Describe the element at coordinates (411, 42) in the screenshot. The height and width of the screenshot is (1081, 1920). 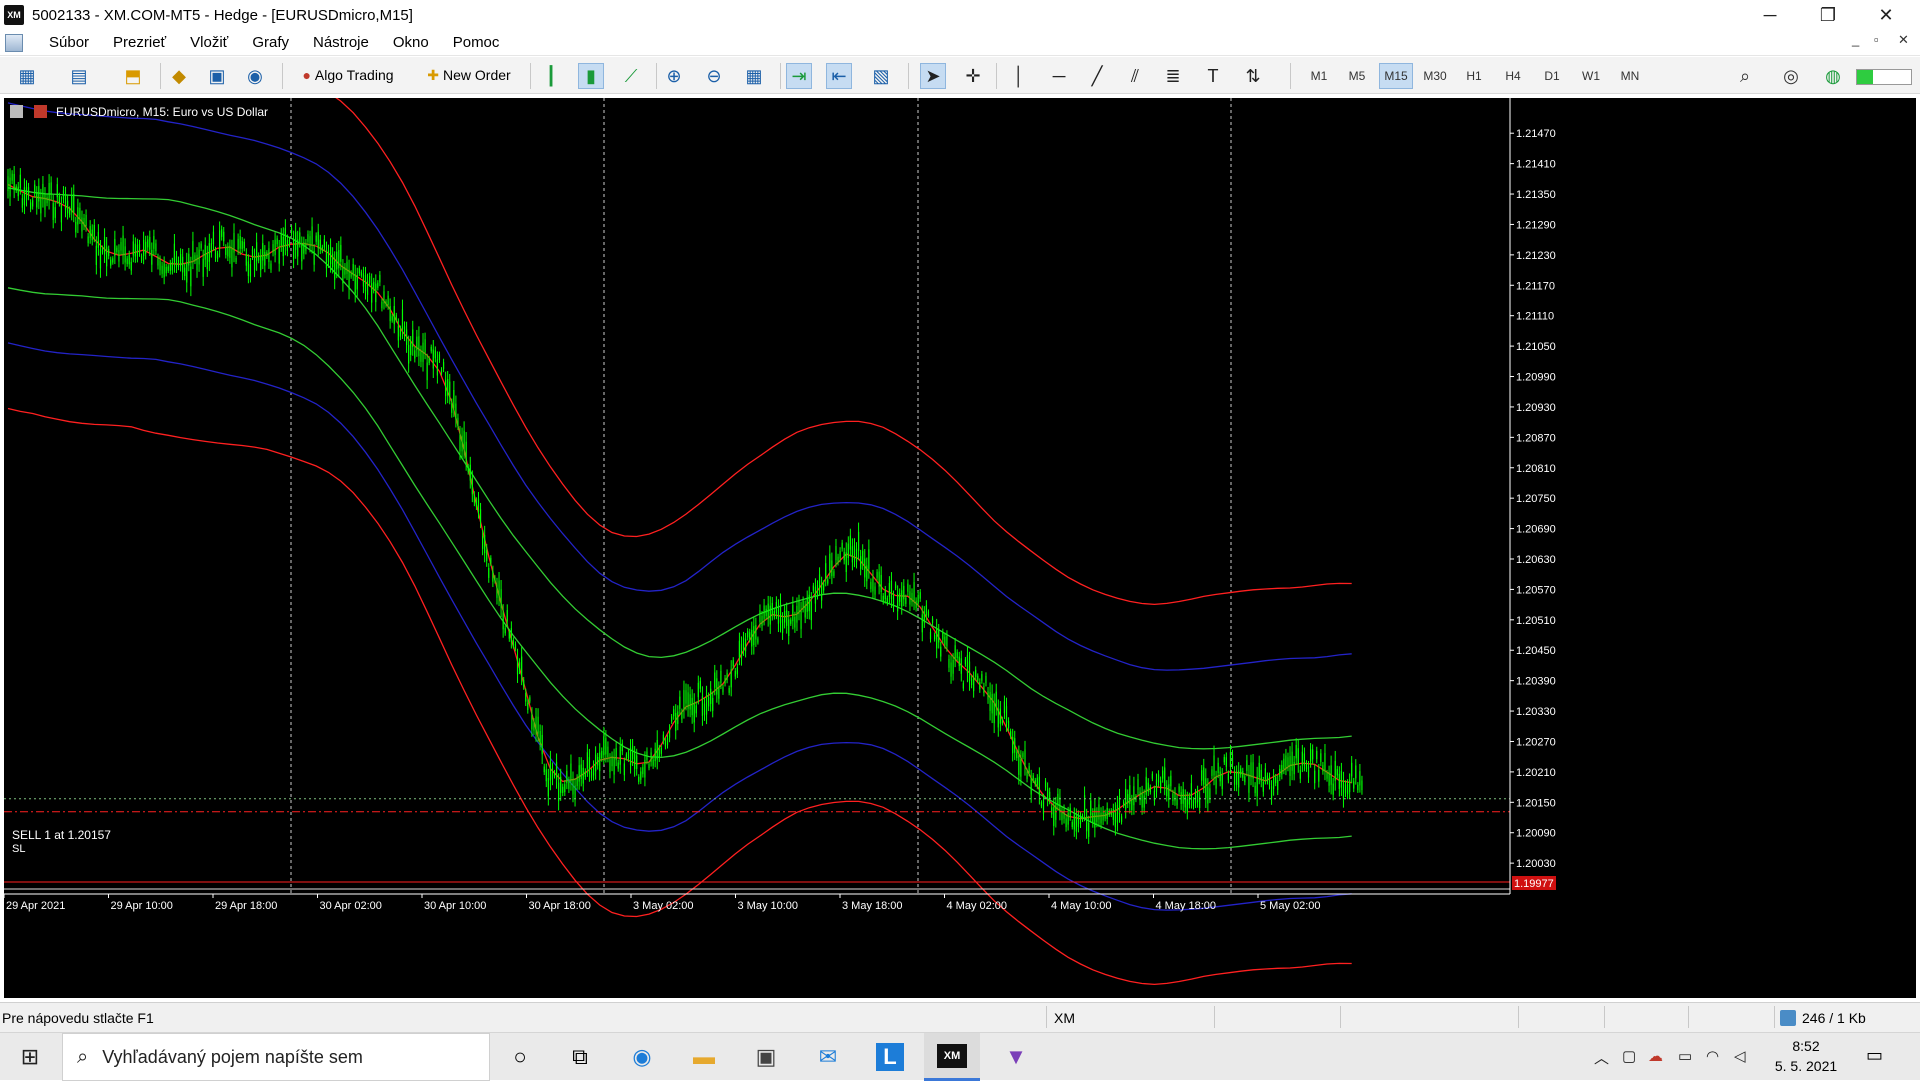
I see `menu-okno: Okno` at that location.